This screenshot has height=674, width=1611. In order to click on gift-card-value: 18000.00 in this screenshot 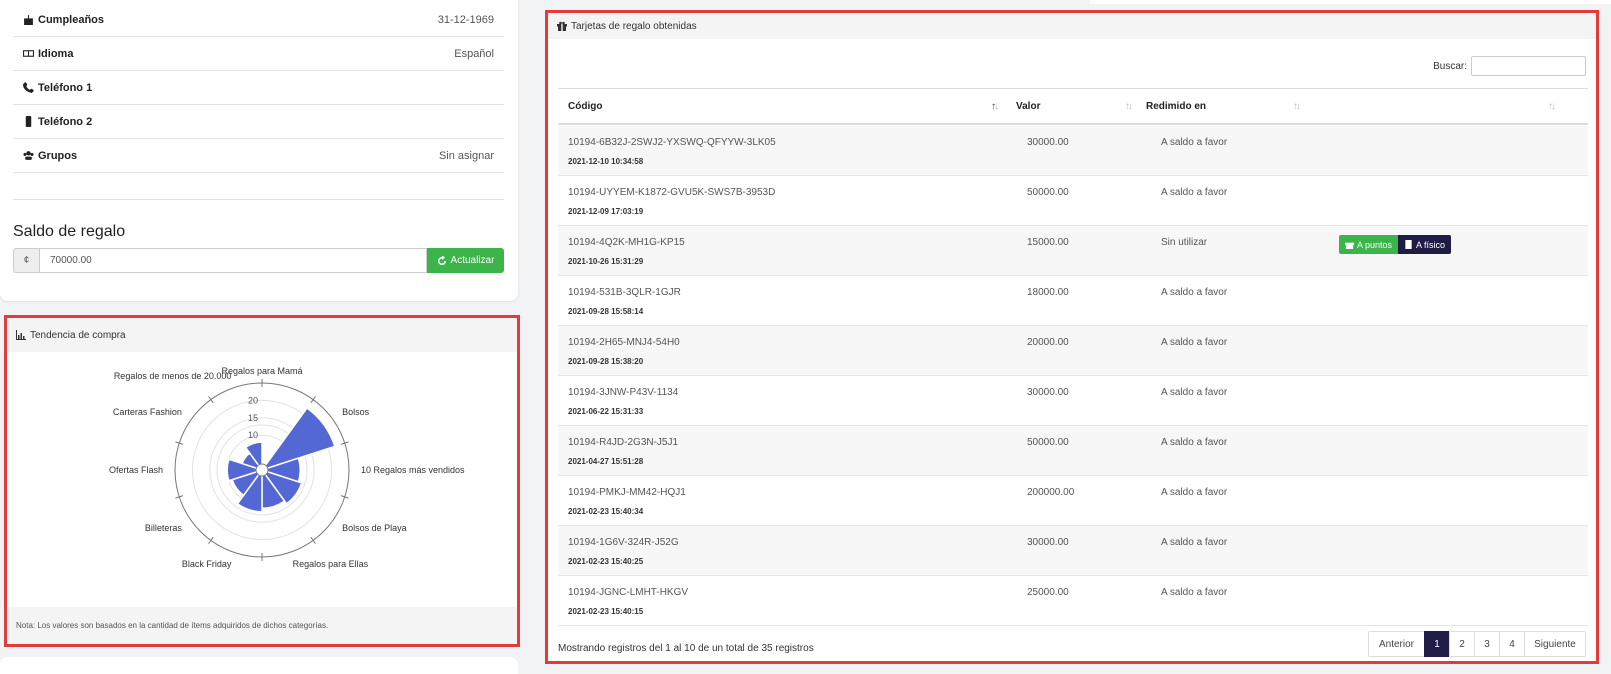, I will do `click(1048, 292)`.